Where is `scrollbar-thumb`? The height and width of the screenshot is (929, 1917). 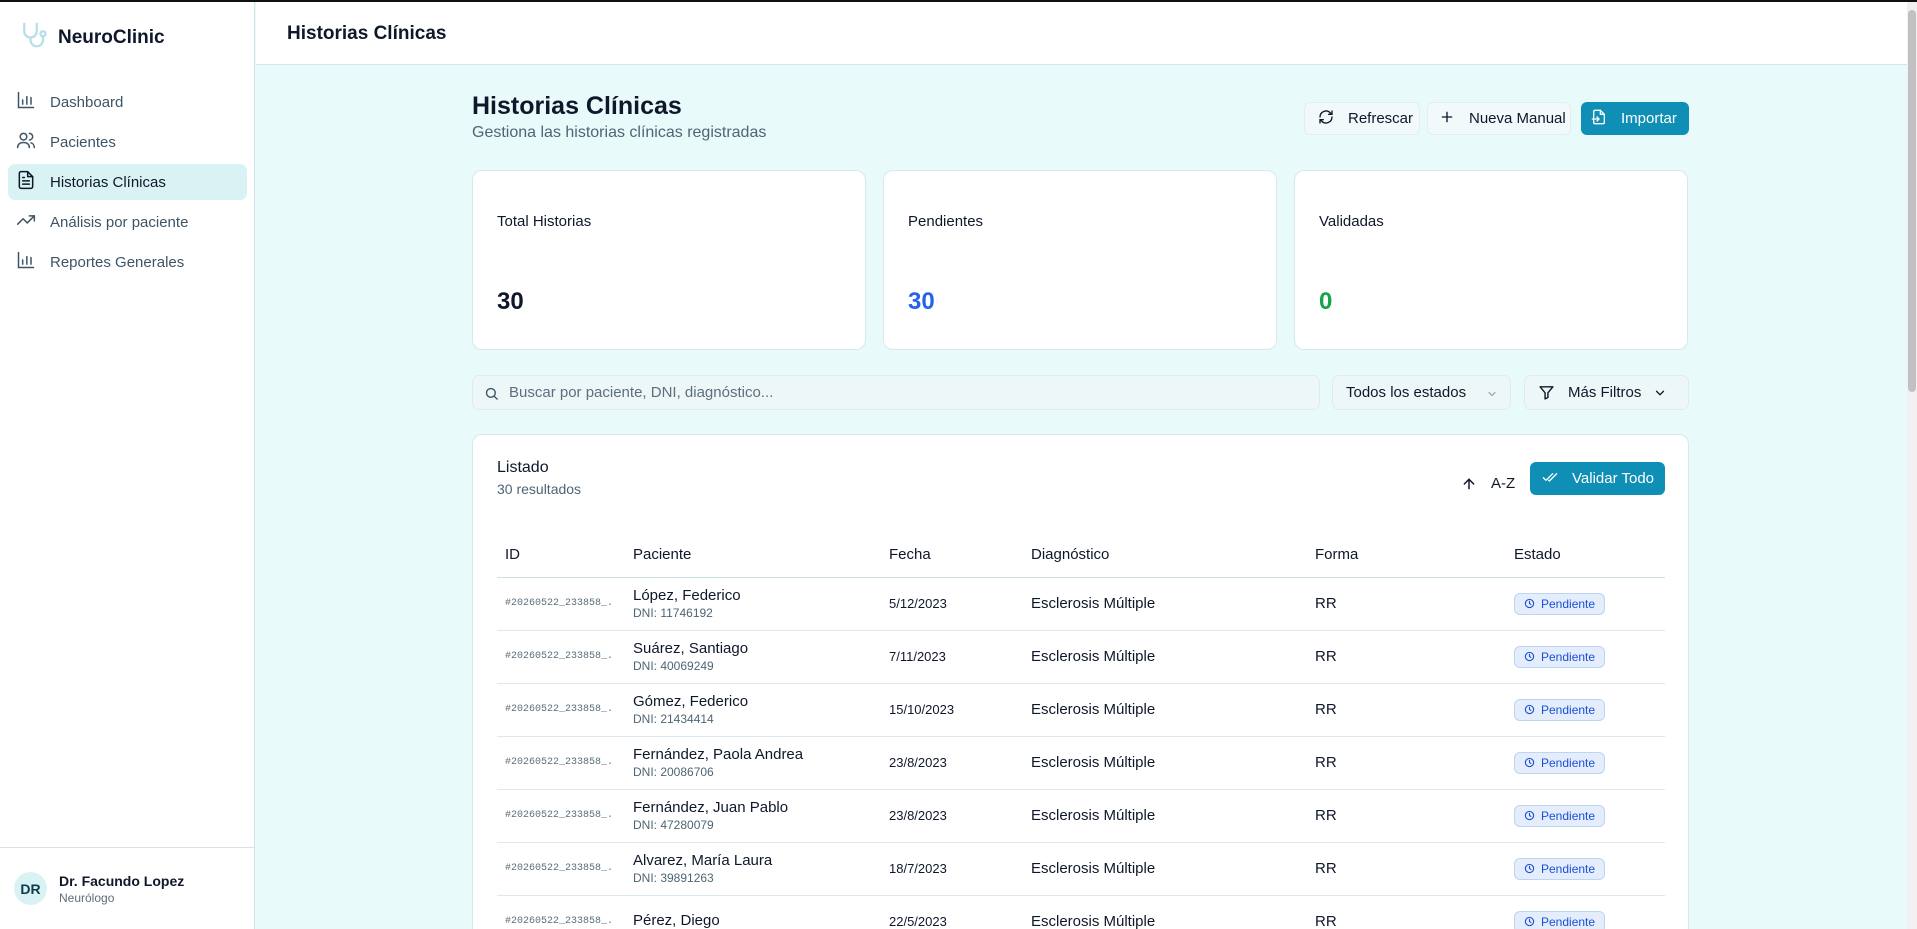 scrollbar-thumb is located at coordinates (1912, 201).